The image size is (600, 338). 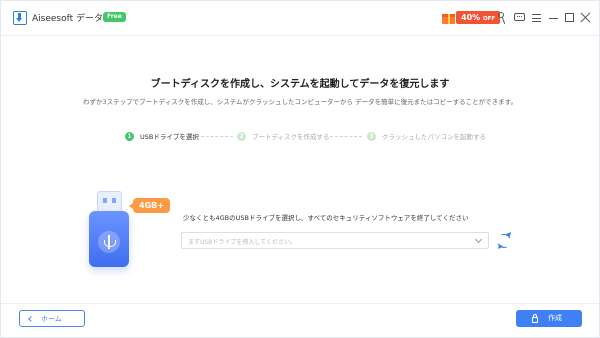 I want to click on minimize-icon, so click(x=554, y=18).